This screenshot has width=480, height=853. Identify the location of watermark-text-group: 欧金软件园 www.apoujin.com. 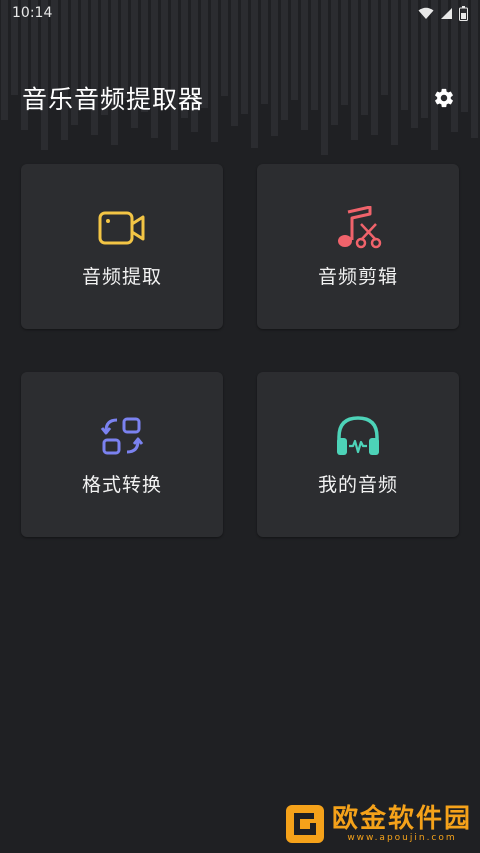
(402, 824).